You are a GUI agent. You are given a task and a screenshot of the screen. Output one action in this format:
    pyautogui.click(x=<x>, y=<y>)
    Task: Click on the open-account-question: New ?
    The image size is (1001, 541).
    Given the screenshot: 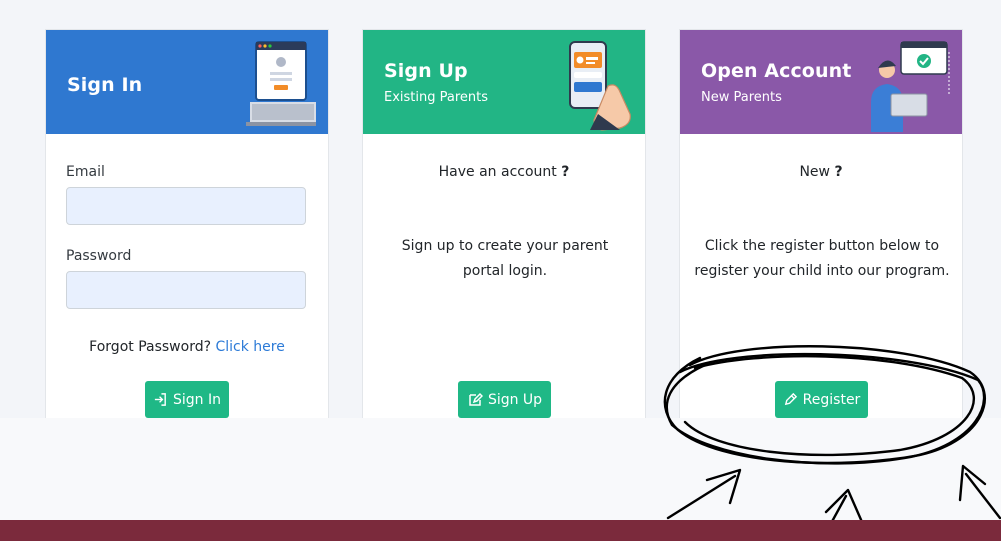 What is the action you would take?
    pyautogui.click(x=821, y=172)
    